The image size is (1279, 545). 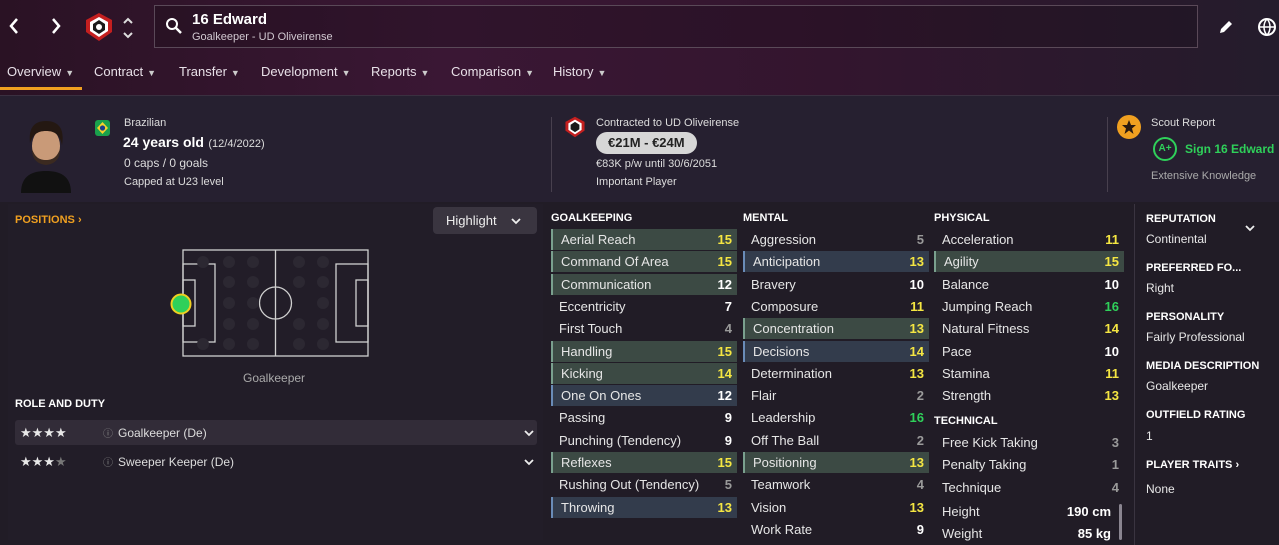 I want to click on attribute-row-mental: Anticipation 13, so click(x=836, y=262).